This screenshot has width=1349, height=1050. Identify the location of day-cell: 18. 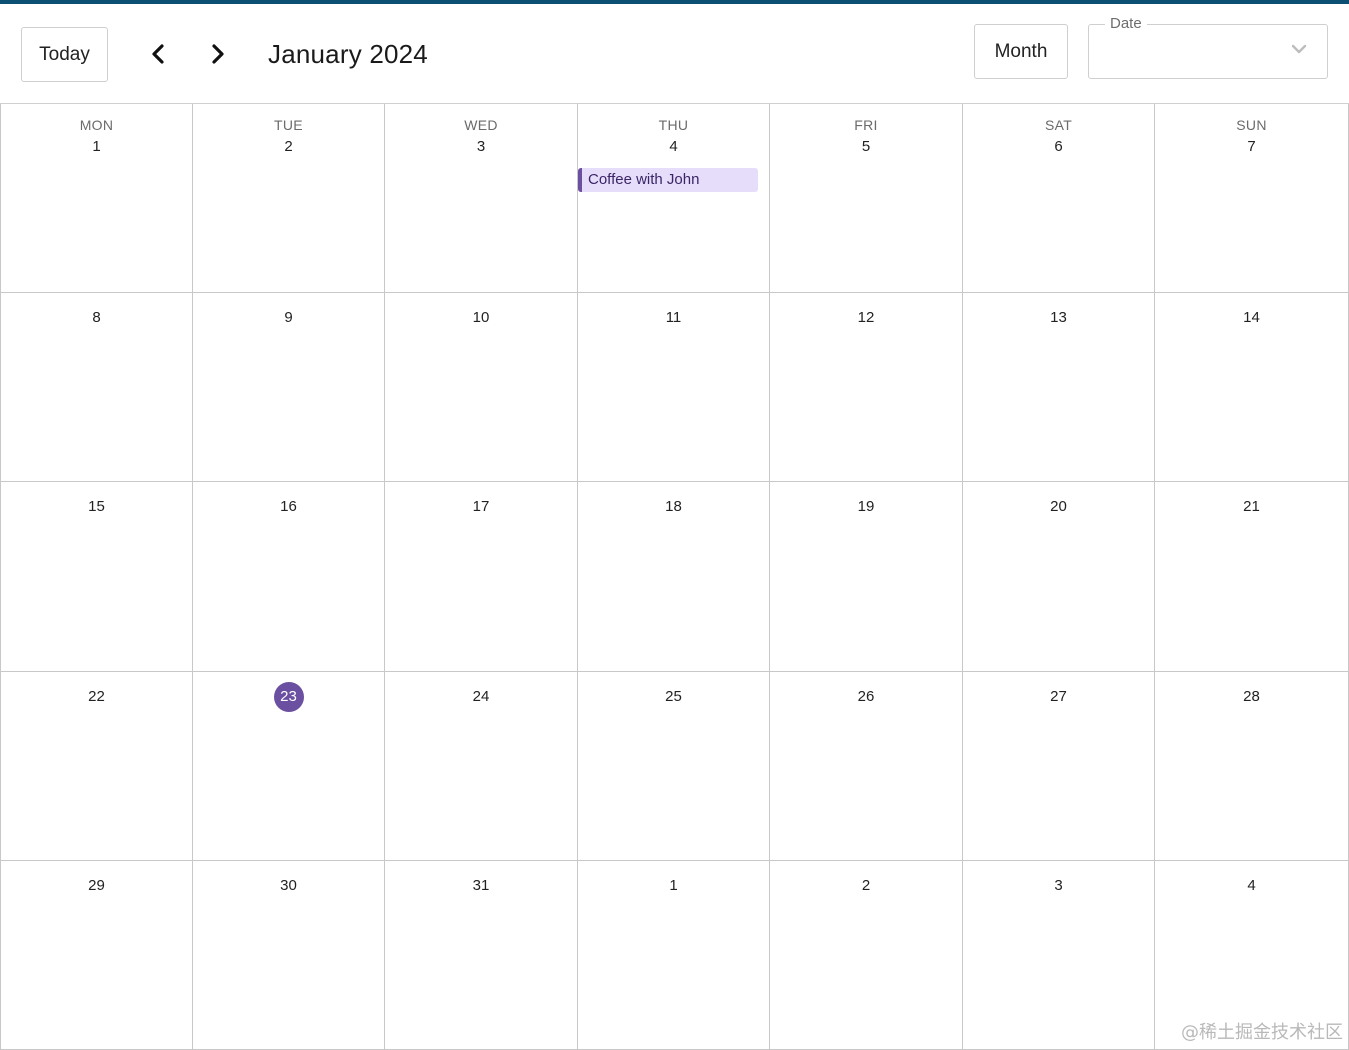
(674, 577).